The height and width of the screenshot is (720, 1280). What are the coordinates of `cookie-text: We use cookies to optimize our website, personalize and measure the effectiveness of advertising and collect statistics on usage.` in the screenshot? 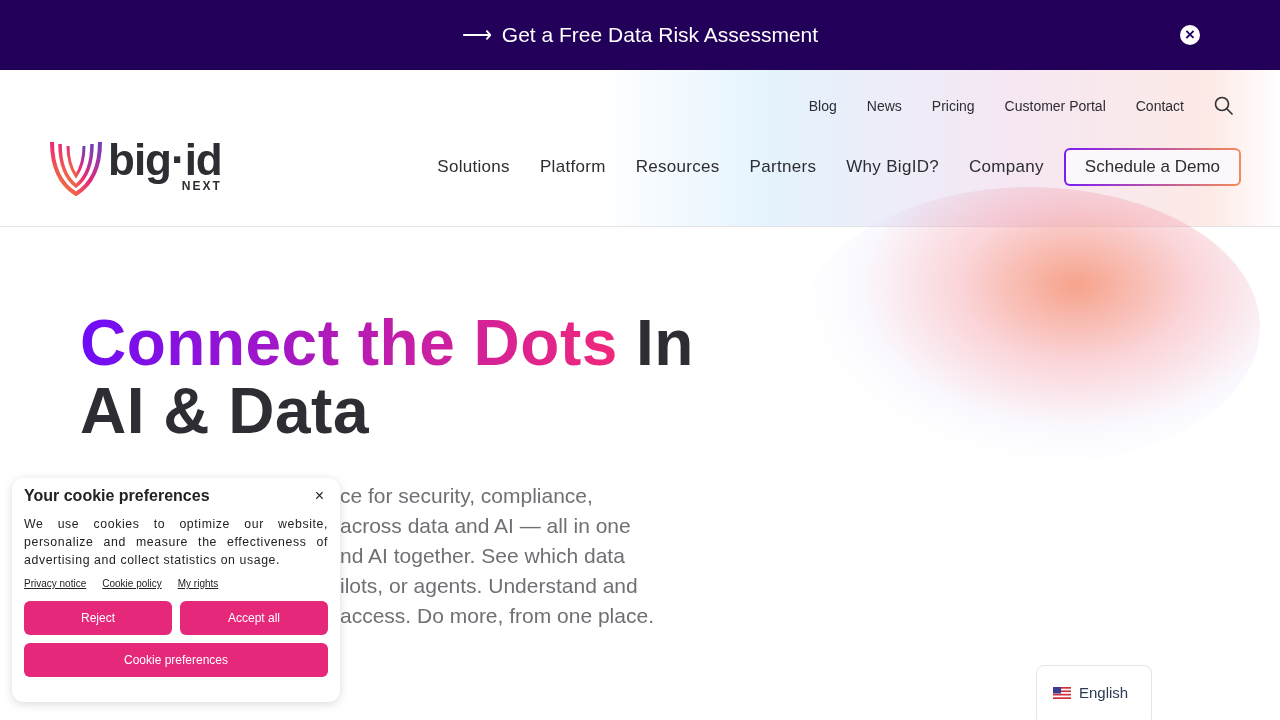 It's located at (176, 542).